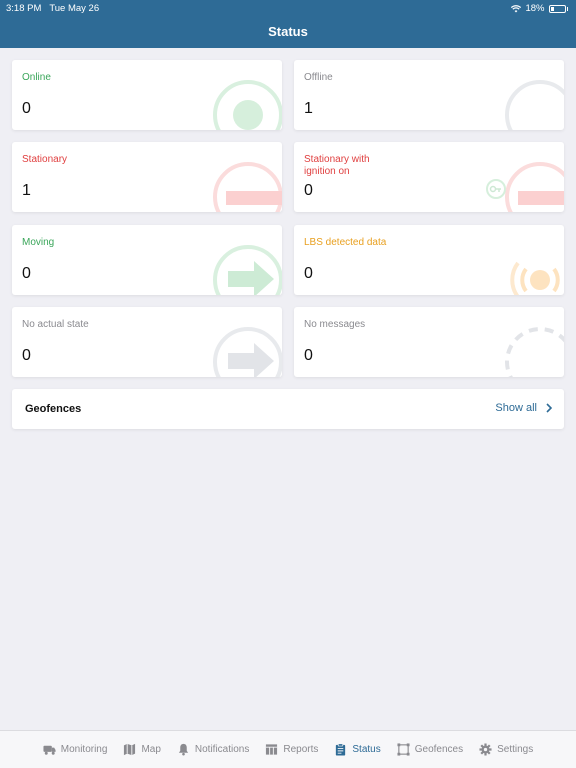 The width and height of the screenshot is (576, 768). Describe the element at coordinates (183, 749) in the screenshot. I see `bell-icon` at that location.